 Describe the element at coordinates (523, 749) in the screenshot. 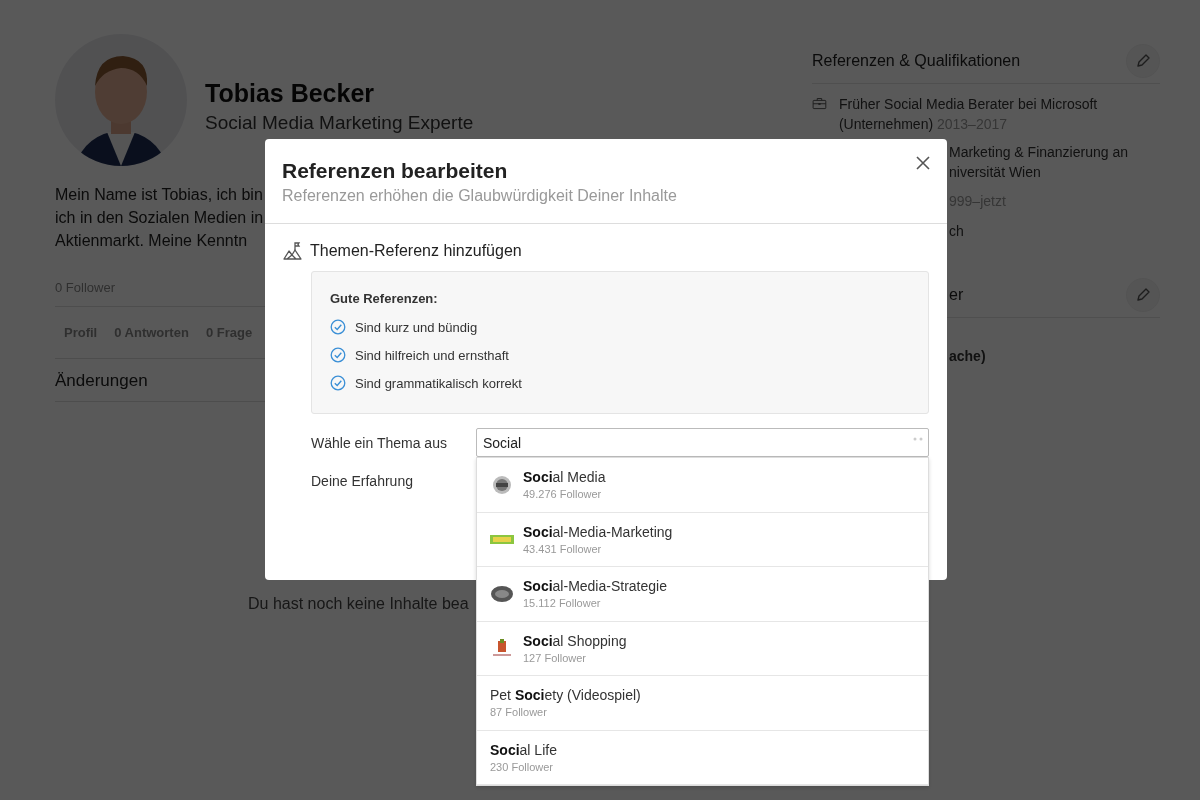

I see `suggestion-name: Social Life` at that location.